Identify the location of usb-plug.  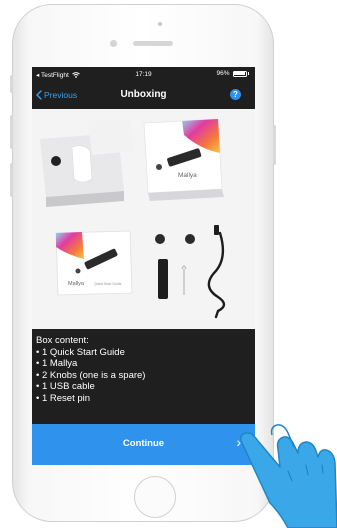
(216, 230).